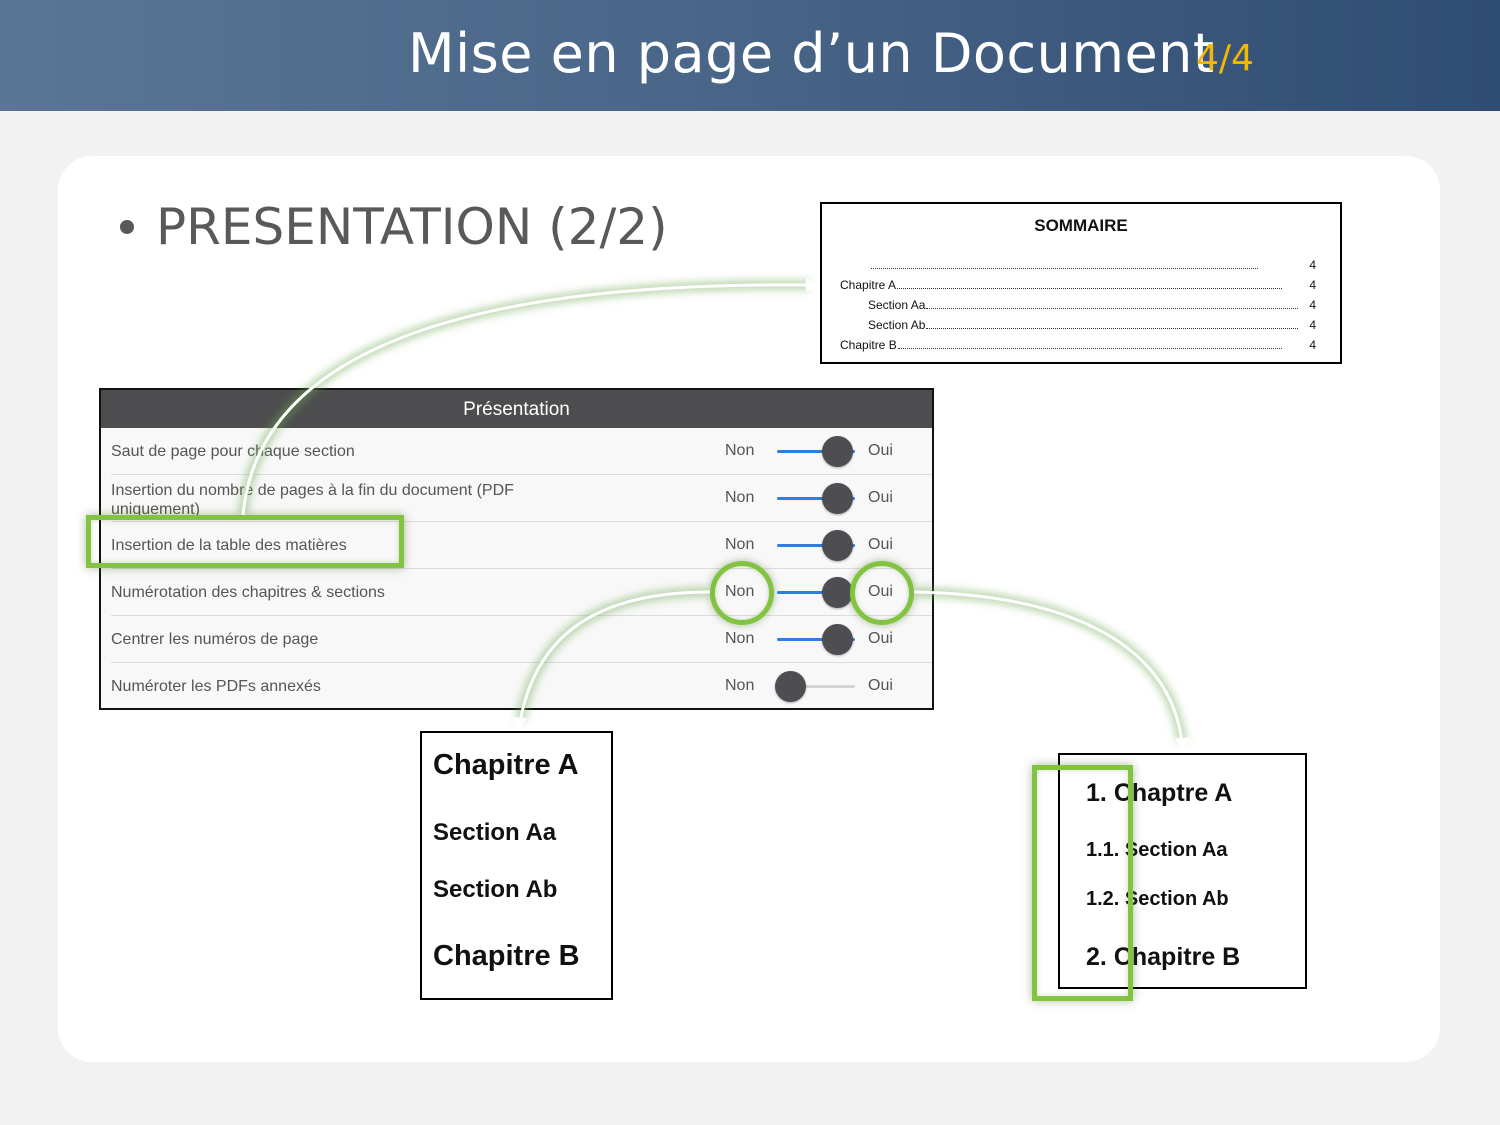  I want to click on toc-entry: 4, so click(1093, 264).